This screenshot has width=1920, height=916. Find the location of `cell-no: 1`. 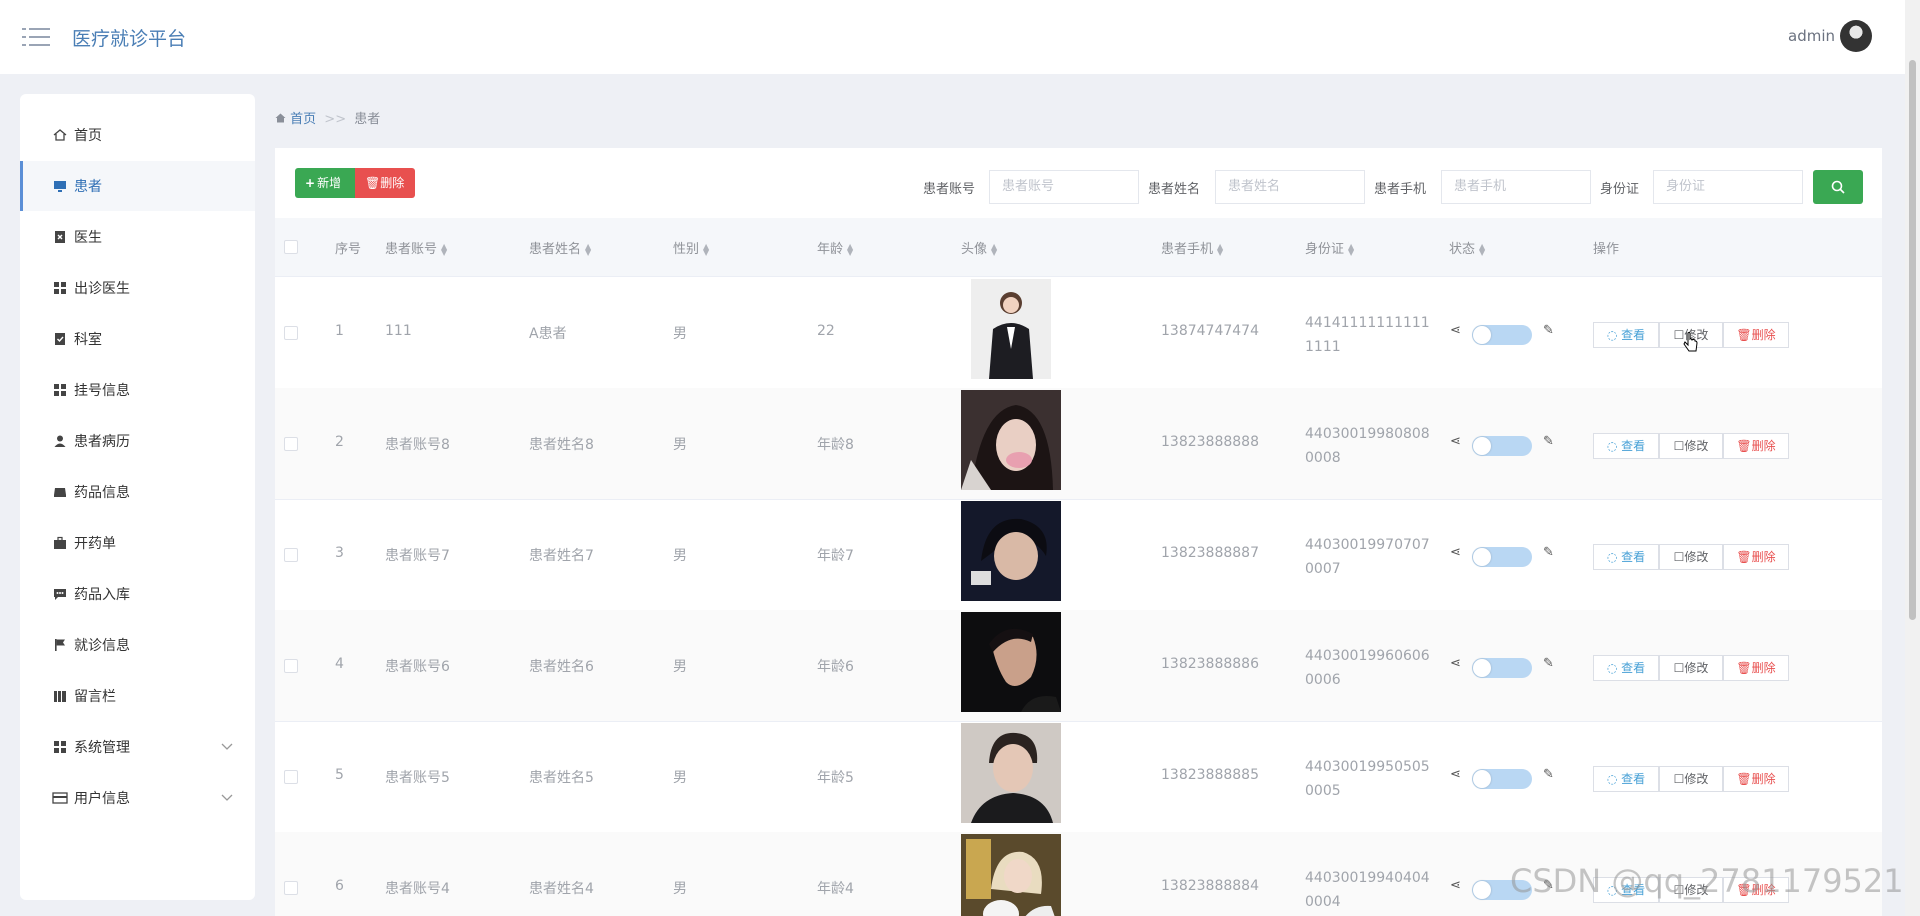

cell-no: 1 is located at coordinates (339, 331).